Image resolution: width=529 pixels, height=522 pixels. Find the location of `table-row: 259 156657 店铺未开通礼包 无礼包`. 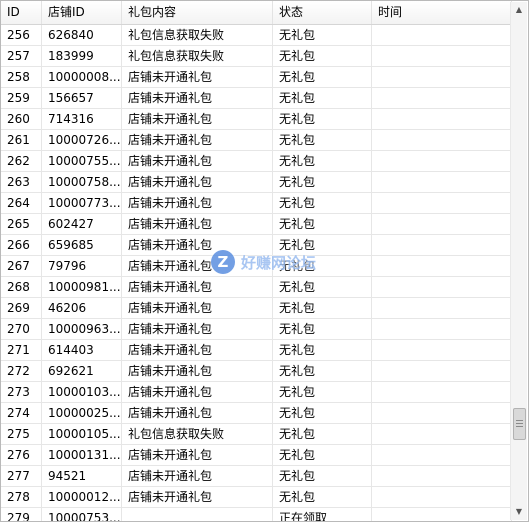

table-row: 259 156657 店铺未开通礼包 无礼包 is located at coordinates (256, 98).